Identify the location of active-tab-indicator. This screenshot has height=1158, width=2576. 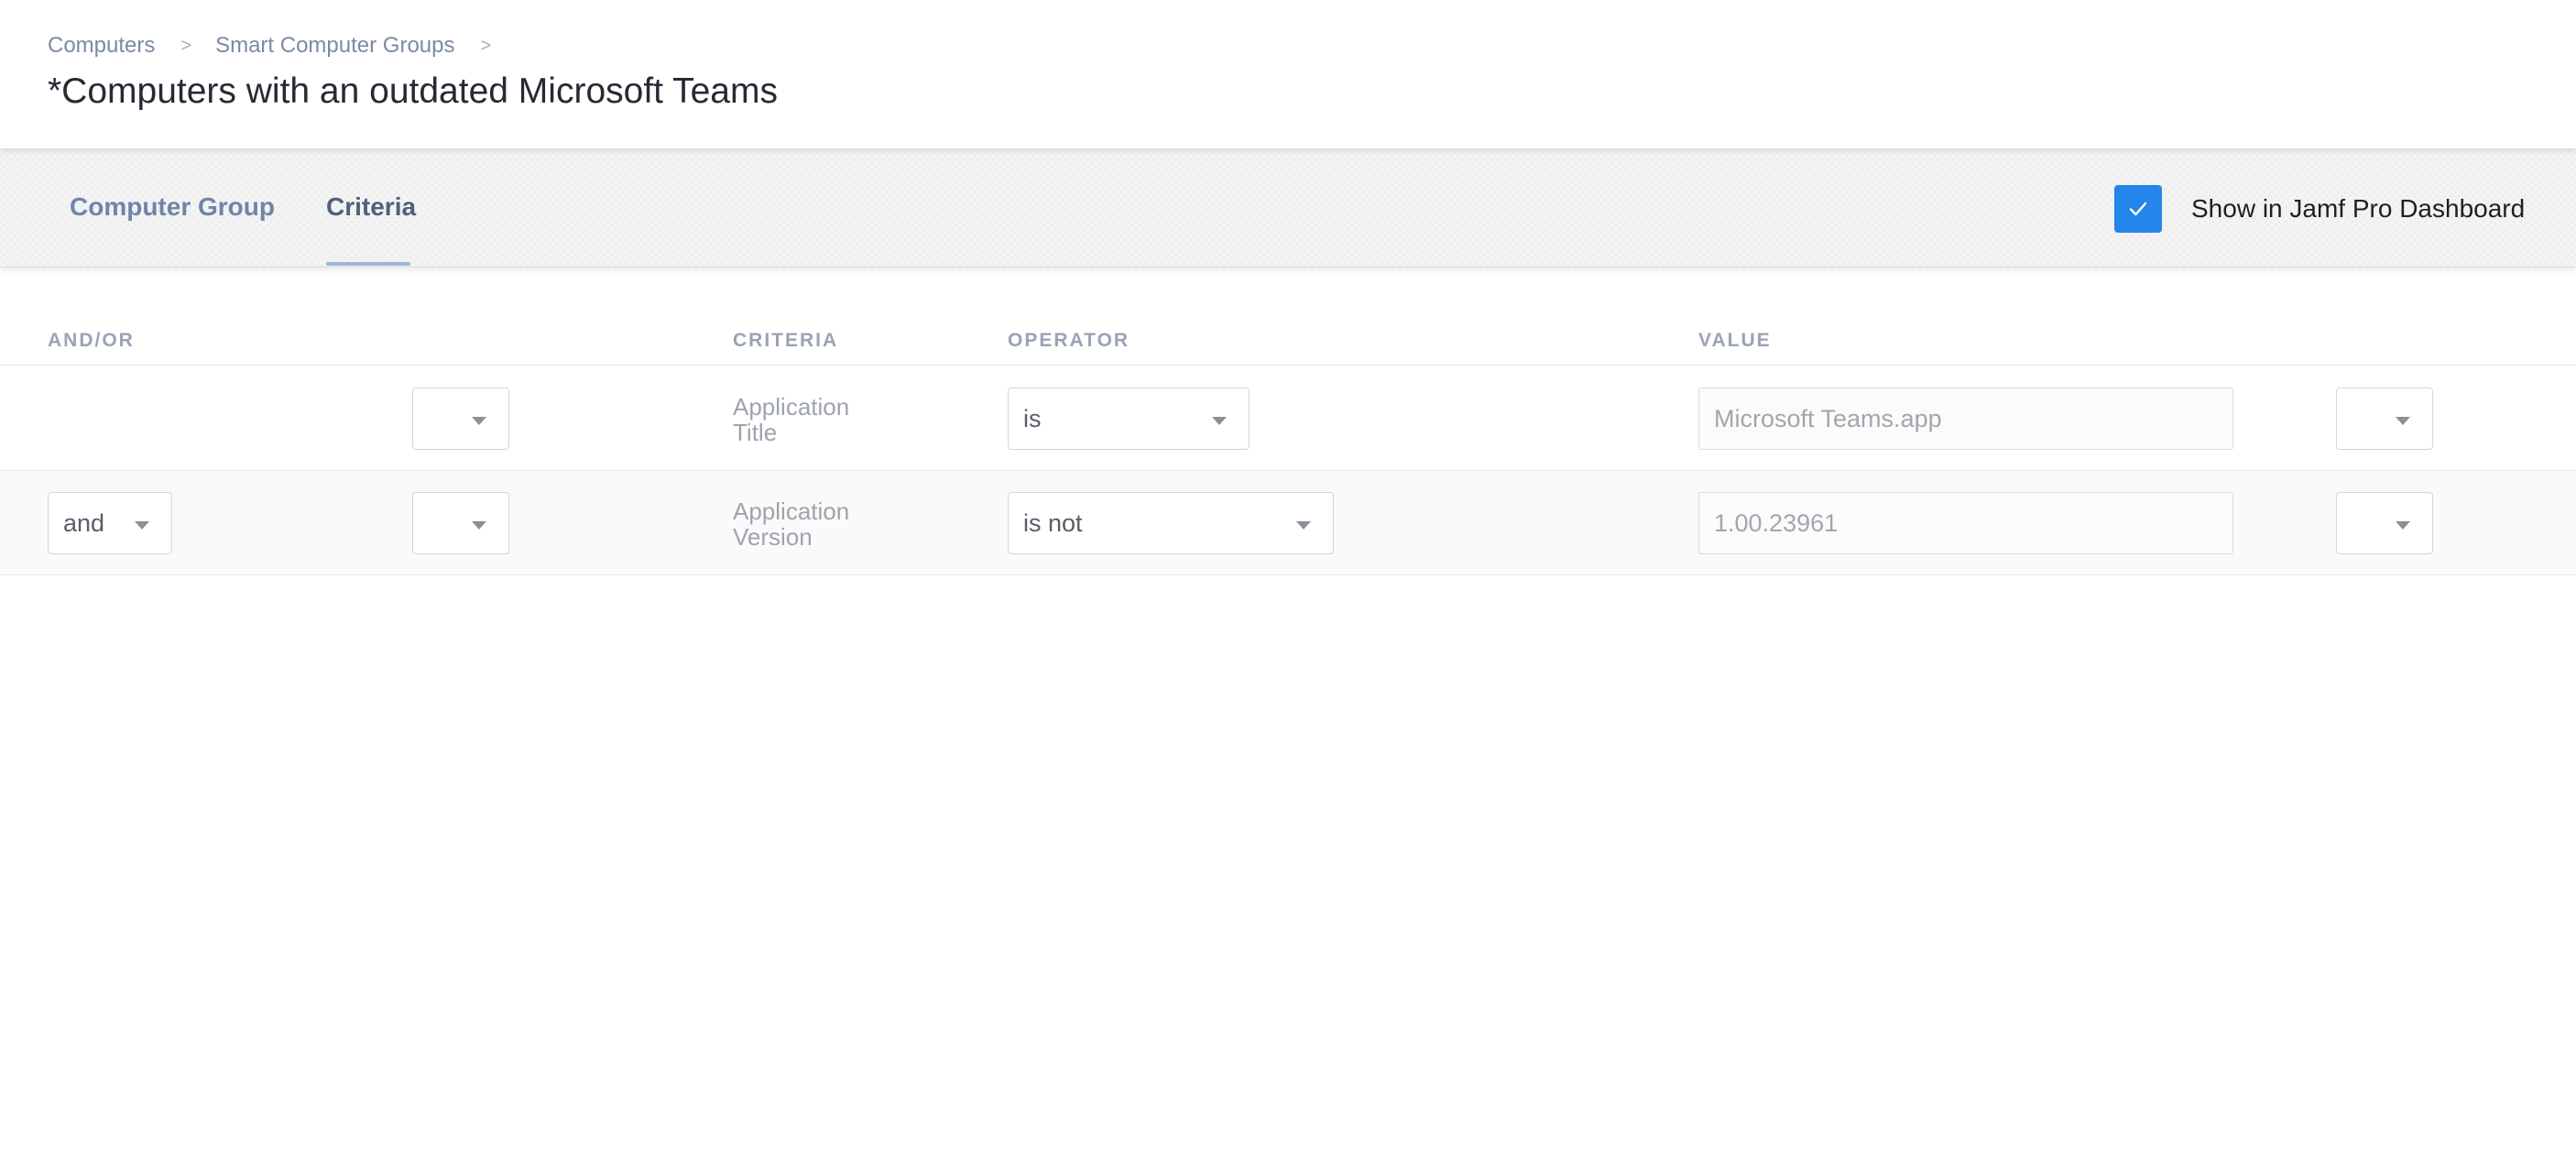
(368, 264).